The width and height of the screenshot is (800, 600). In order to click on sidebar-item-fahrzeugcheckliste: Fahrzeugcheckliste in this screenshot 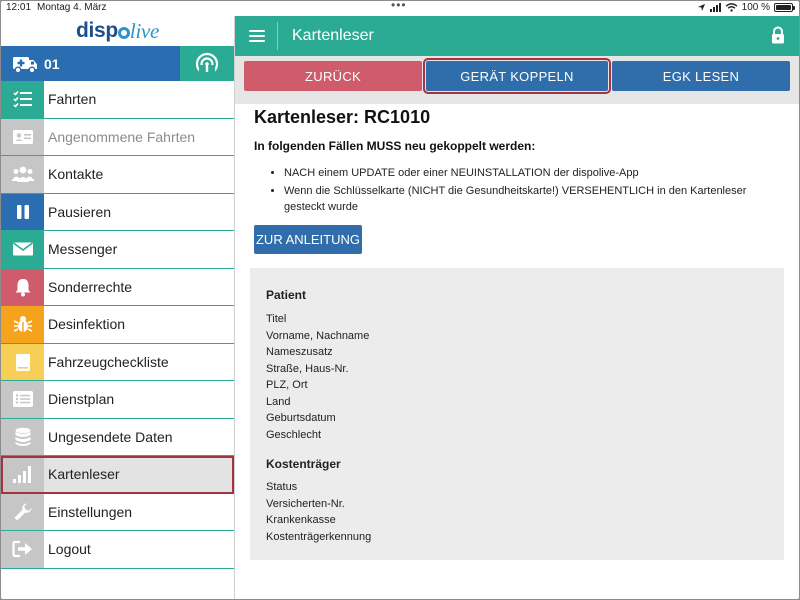, I will do `click(117, 362)`.